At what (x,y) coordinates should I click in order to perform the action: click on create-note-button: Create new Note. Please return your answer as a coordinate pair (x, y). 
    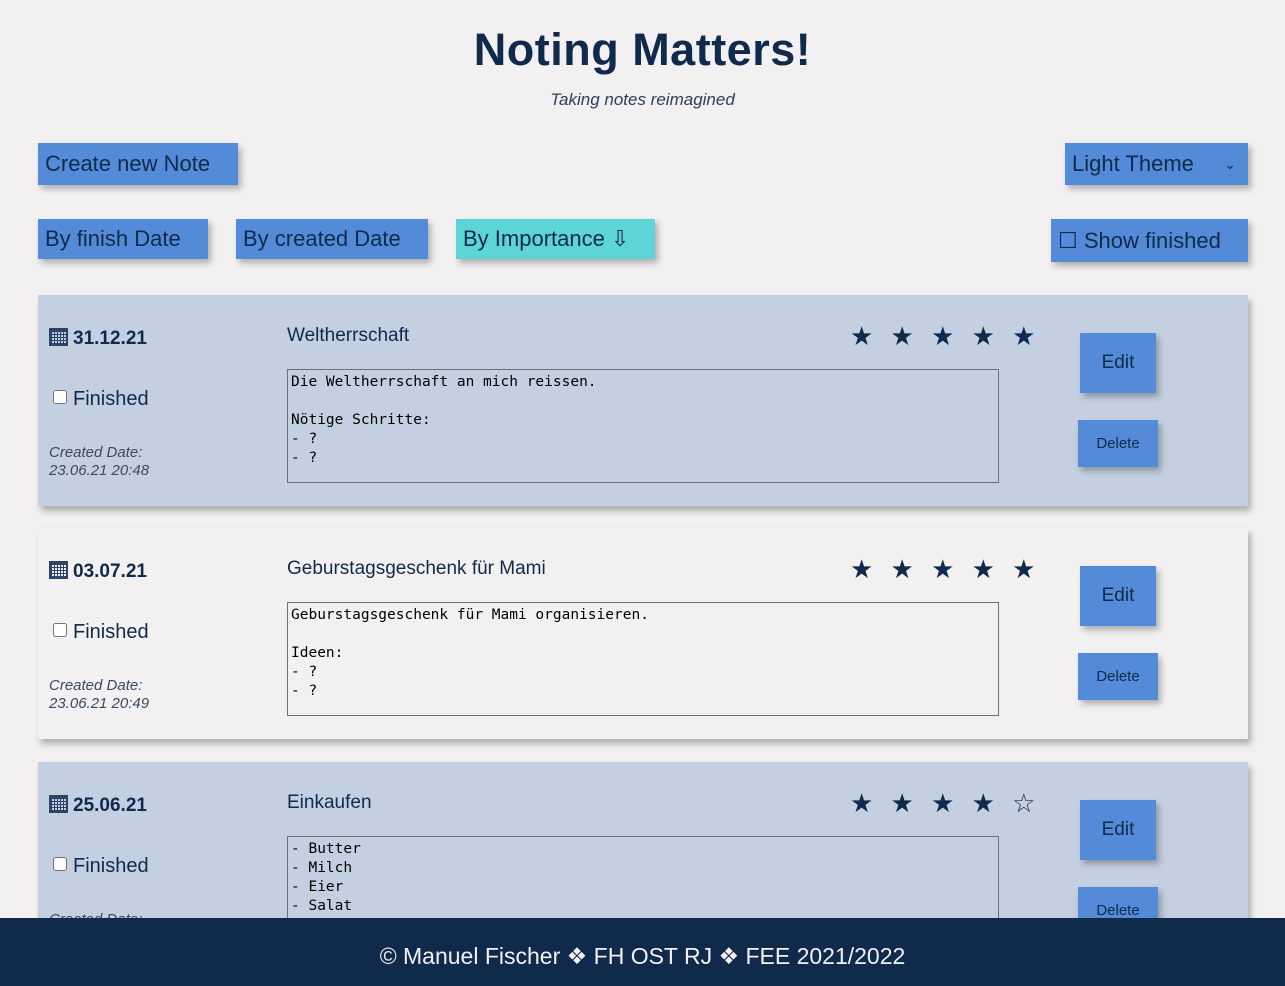
    Looking at the image, I should click on (138, 164).